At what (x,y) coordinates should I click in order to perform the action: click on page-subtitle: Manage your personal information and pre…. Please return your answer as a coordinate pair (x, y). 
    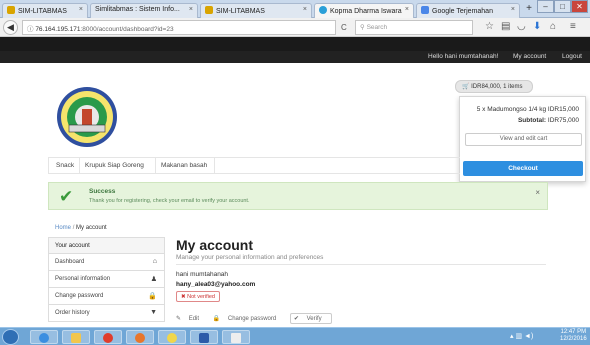
    Looking at the image, I should click on (250, 257).